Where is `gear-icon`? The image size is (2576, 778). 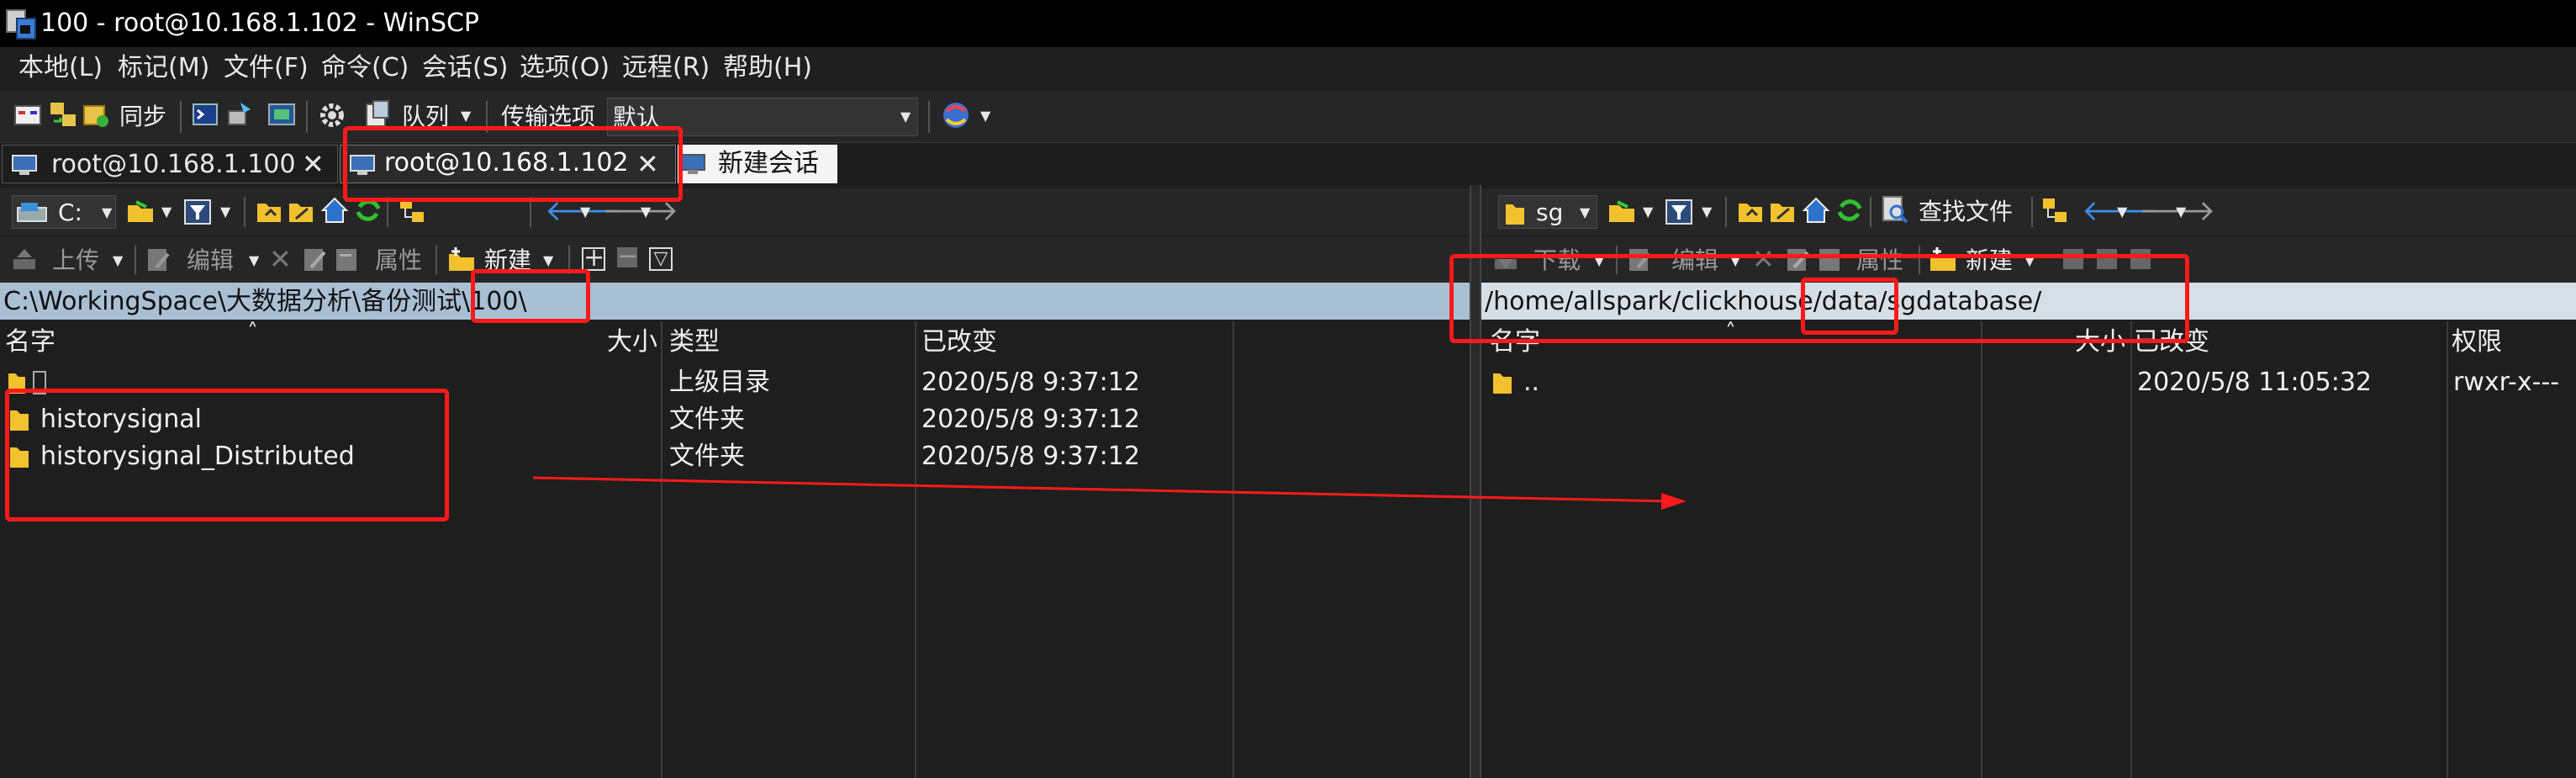
gear-icon is located at coordinates (332, 115).